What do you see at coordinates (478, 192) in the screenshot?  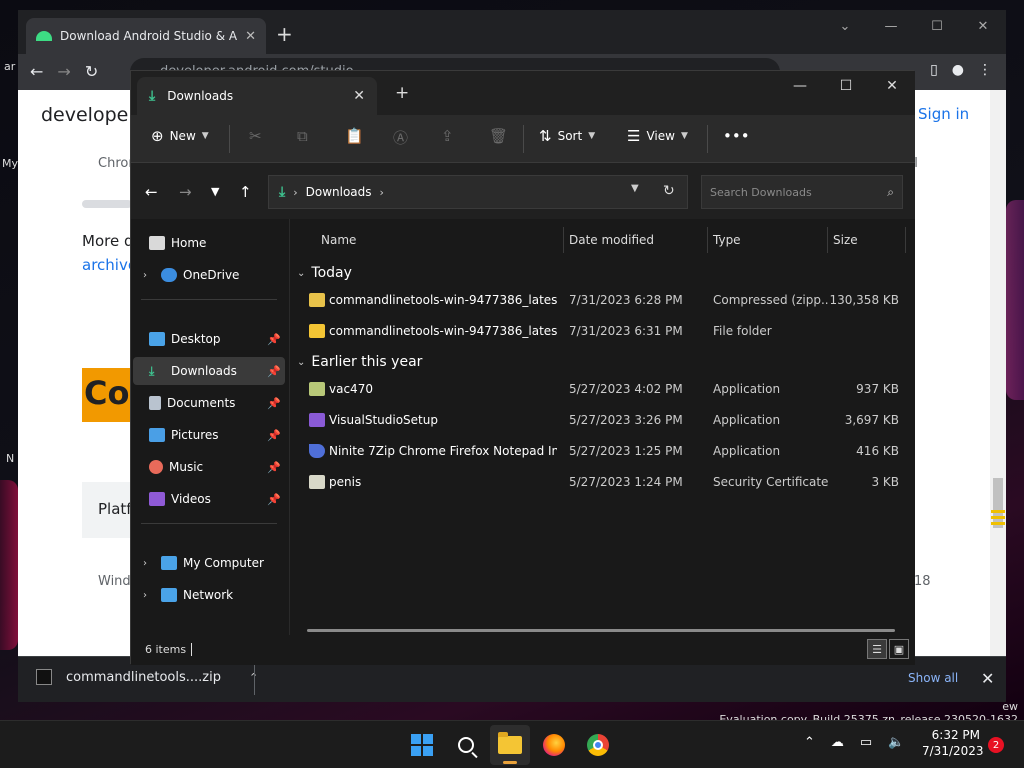 I see `address-bar: ⤓ › Downloads ›` at bounding box center [478, 192].